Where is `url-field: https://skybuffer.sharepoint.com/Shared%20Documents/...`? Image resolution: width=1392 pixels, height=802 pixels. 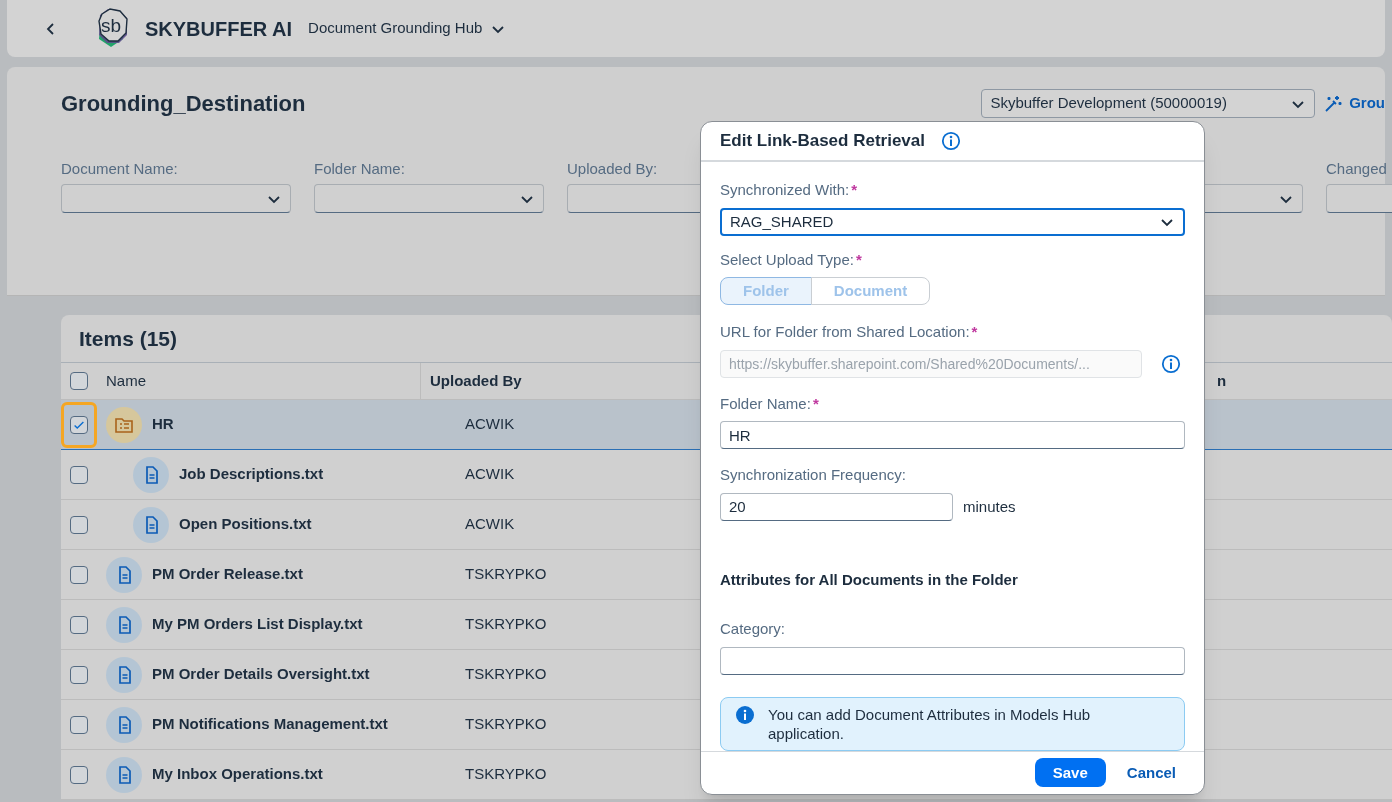 url-field: https://skybuffer.sharepoint.com/Shared%20Documents/... is located at coordinates (931, 363).